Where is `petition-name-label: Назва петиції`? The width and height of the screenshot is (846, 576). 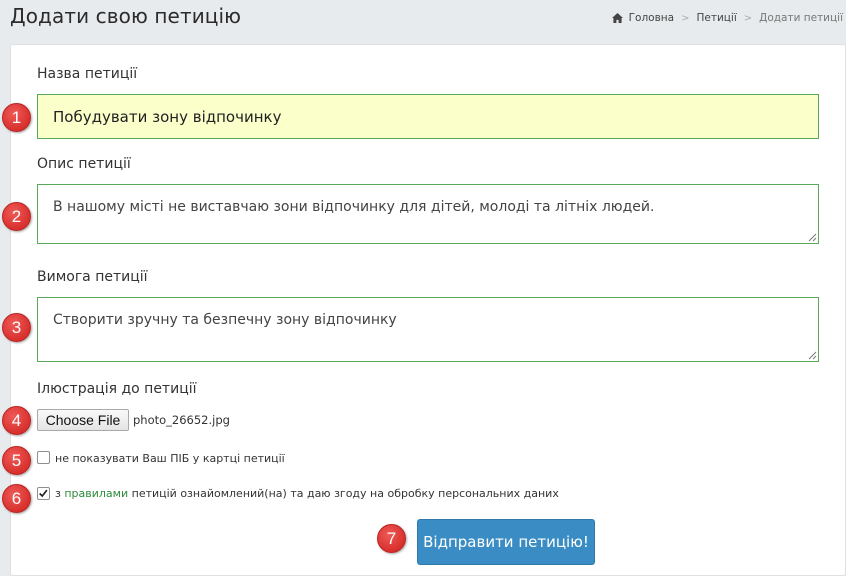 petition-name-label: Назва петиції is located at coordinates (87, 74).